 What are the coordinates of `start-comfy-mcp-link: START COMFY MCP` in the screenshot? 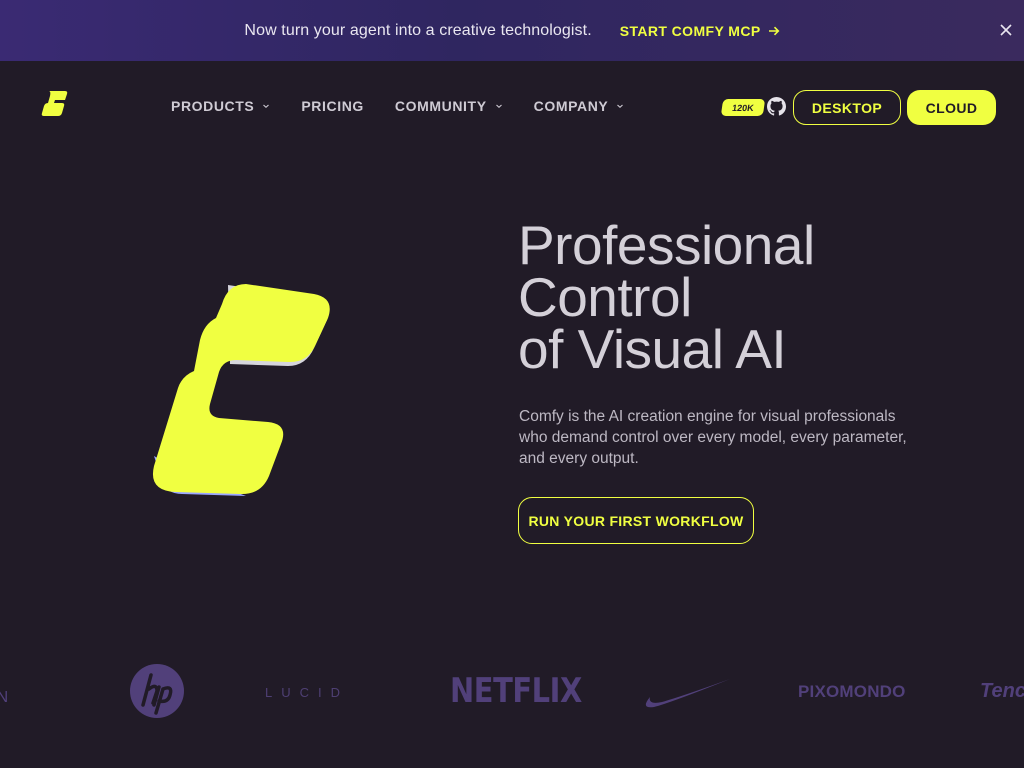 It's located at (700, 31).